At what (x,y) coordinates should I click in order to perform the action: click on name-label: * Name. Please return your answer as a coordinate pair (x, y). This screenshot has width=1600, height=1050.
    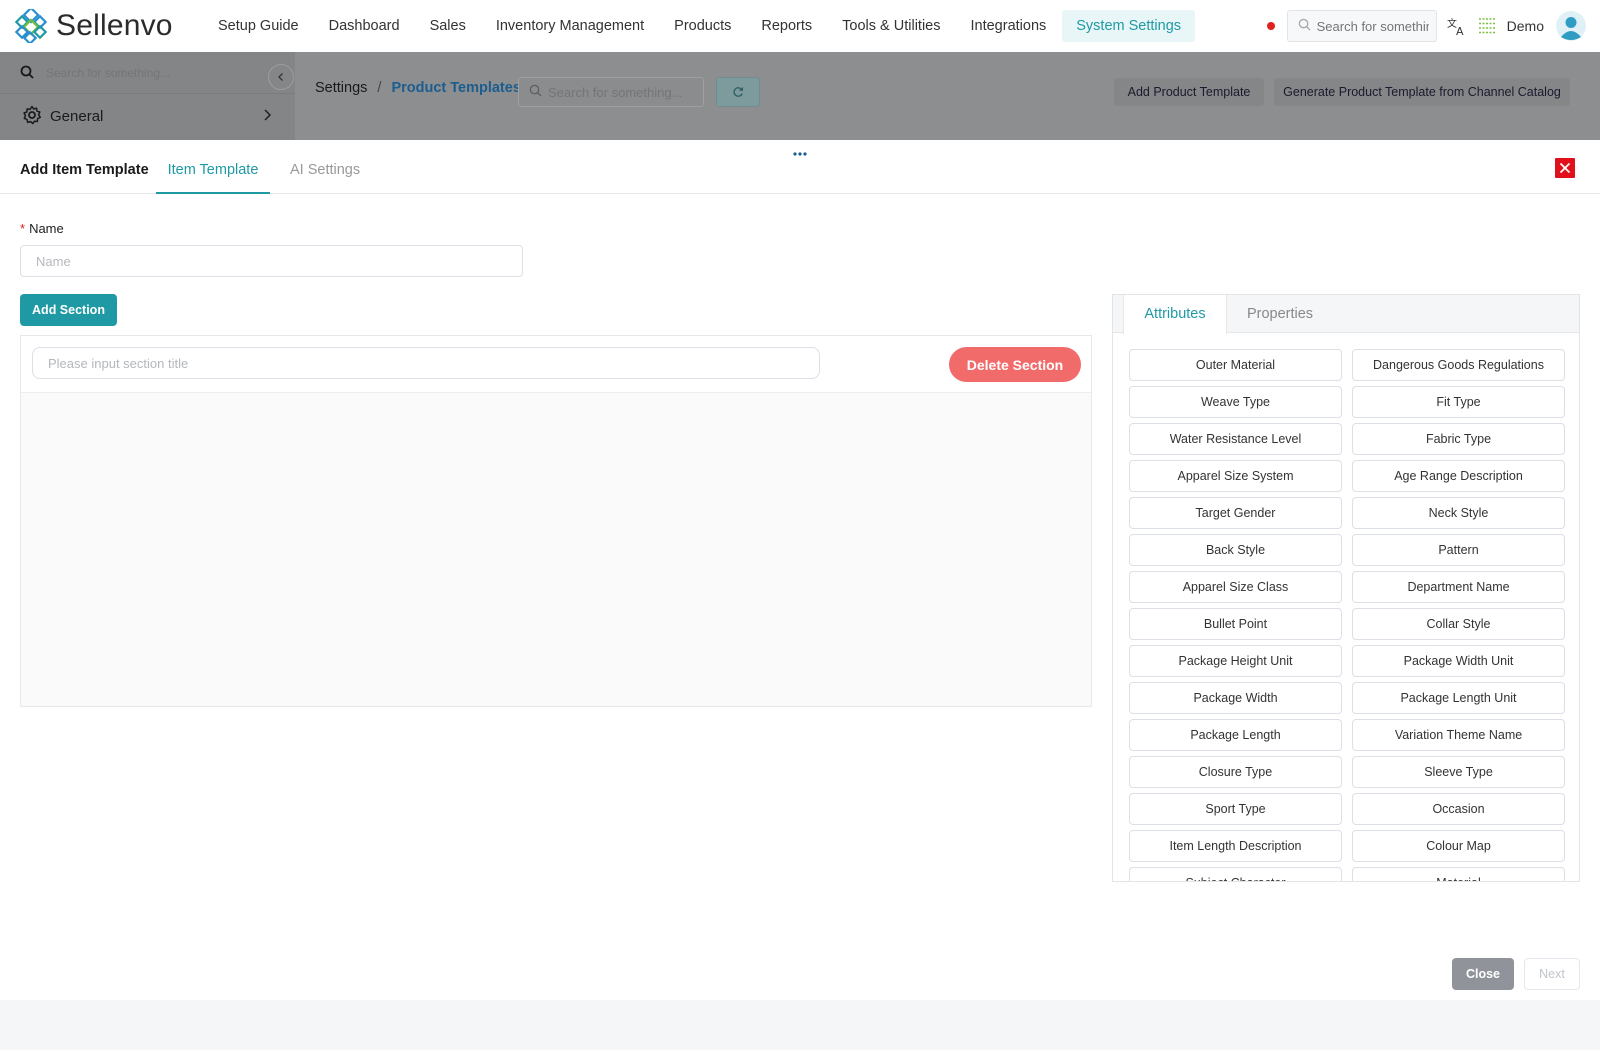
    Looking at the image, I should click on (42, 228).